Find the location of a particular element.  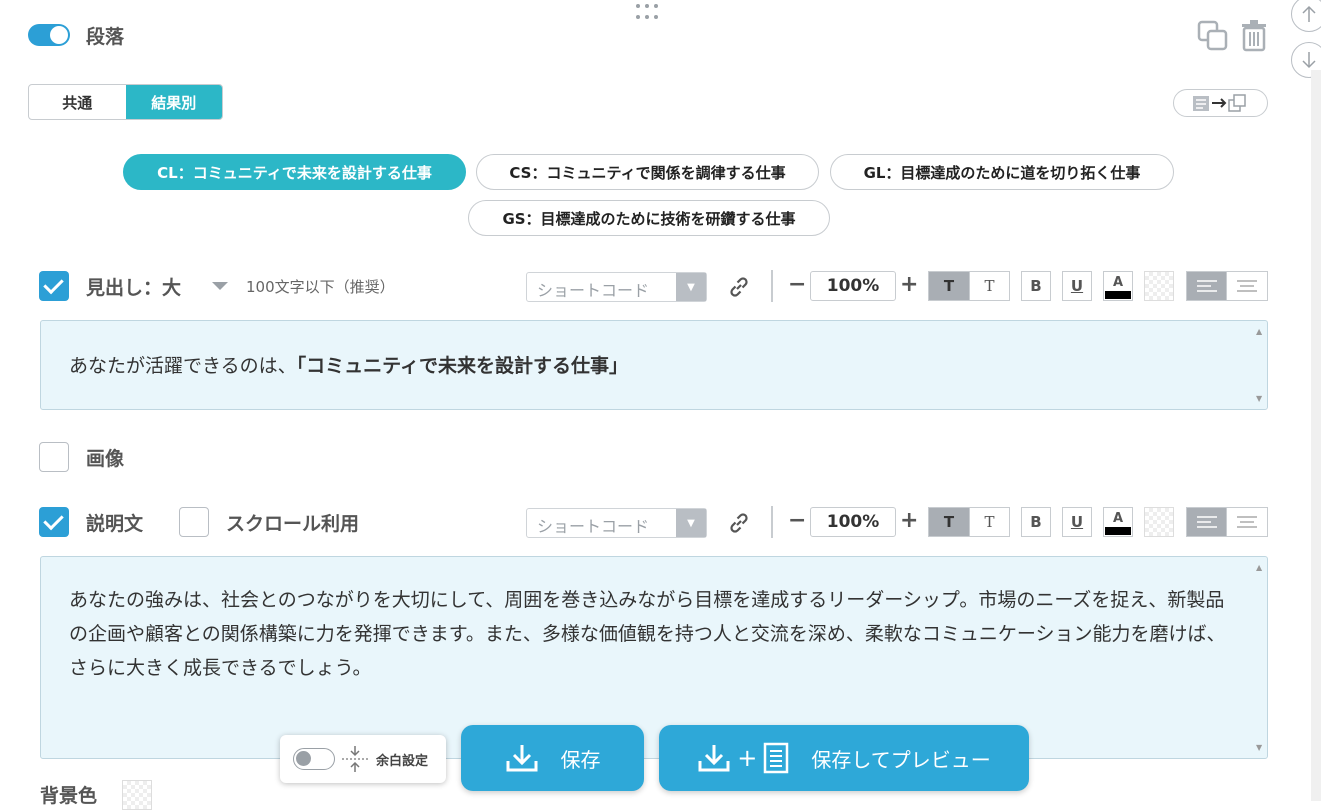

tab-group: 共通 結果別 is located at coordinates (125, 102).